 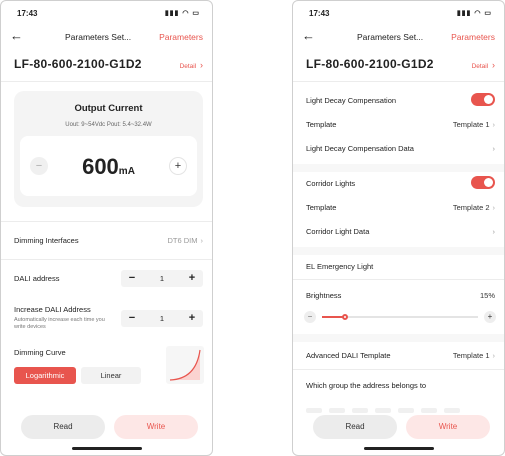 I want to click on dali-address-increase-button: +, so click(x=192, y=278).